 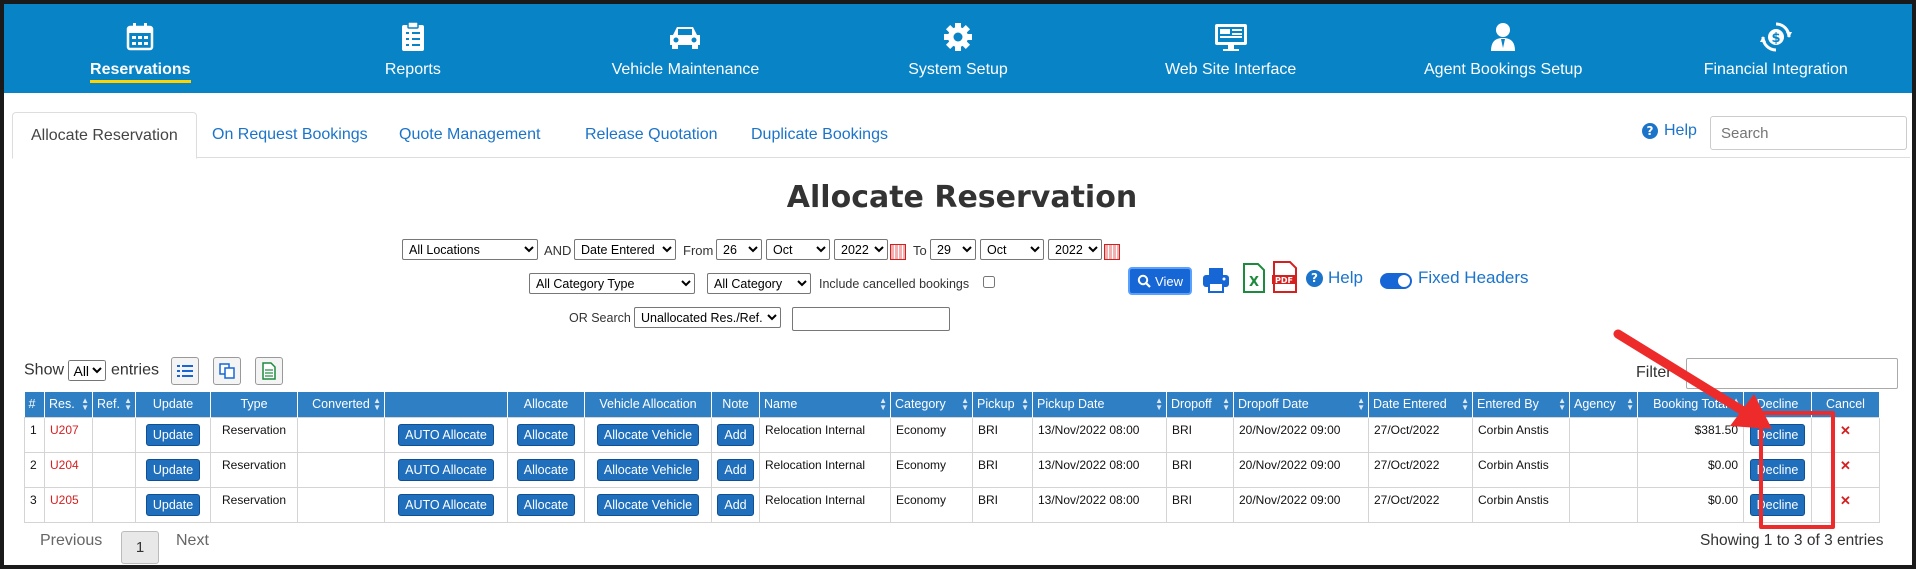 What do you see at coordinates (625, 249) in the screenshot?
I see `date-type-select: Date Entered` at bounding box center [625, 249].